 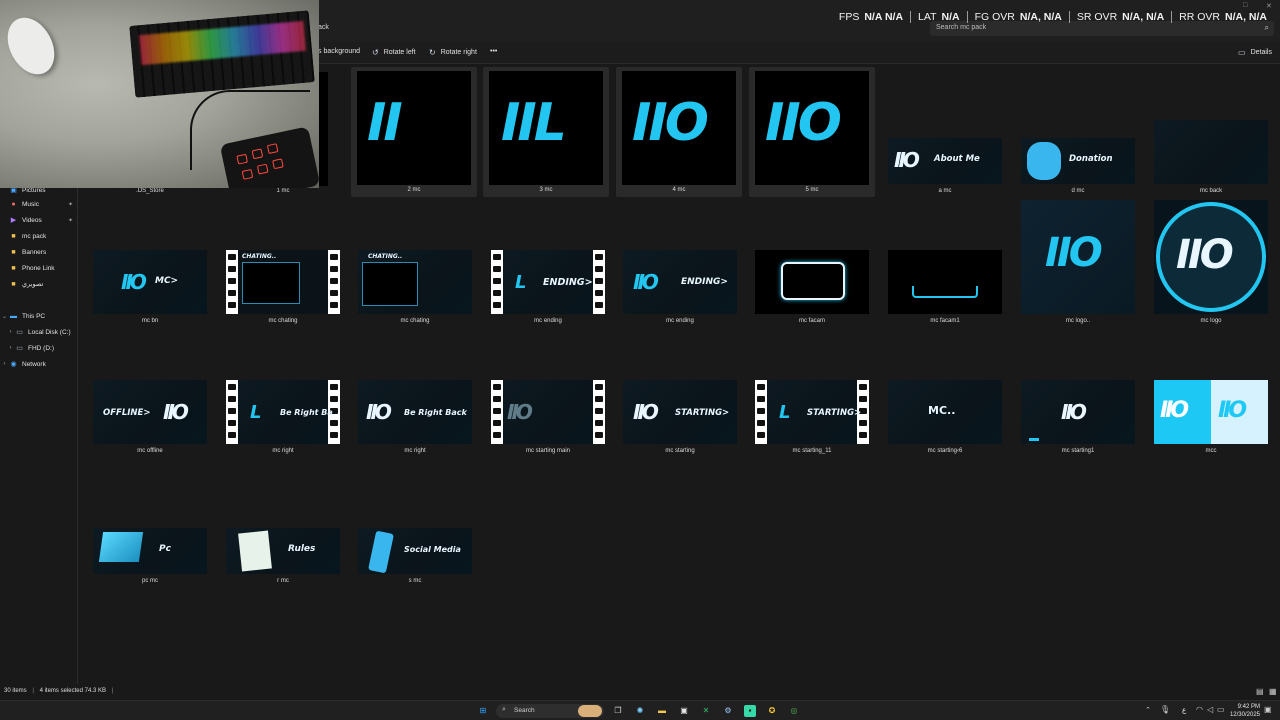 What do you see at coordinates (27, 268) in the screenshot?
I see `sidebar-item-phone-link: ■ Phone Link` at bounding box center [27, 268].